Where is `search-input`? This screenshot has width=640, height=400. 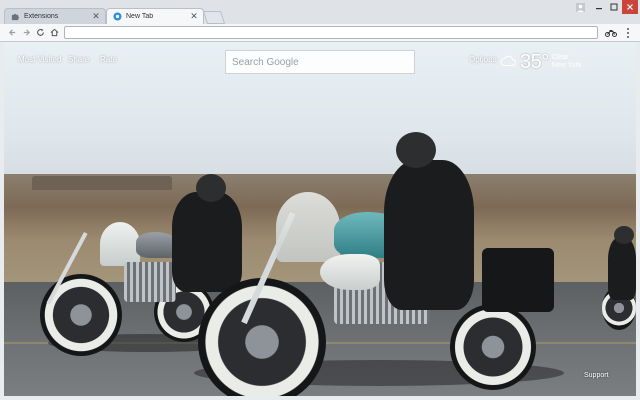 search-input is located at coordinates (320, 62).